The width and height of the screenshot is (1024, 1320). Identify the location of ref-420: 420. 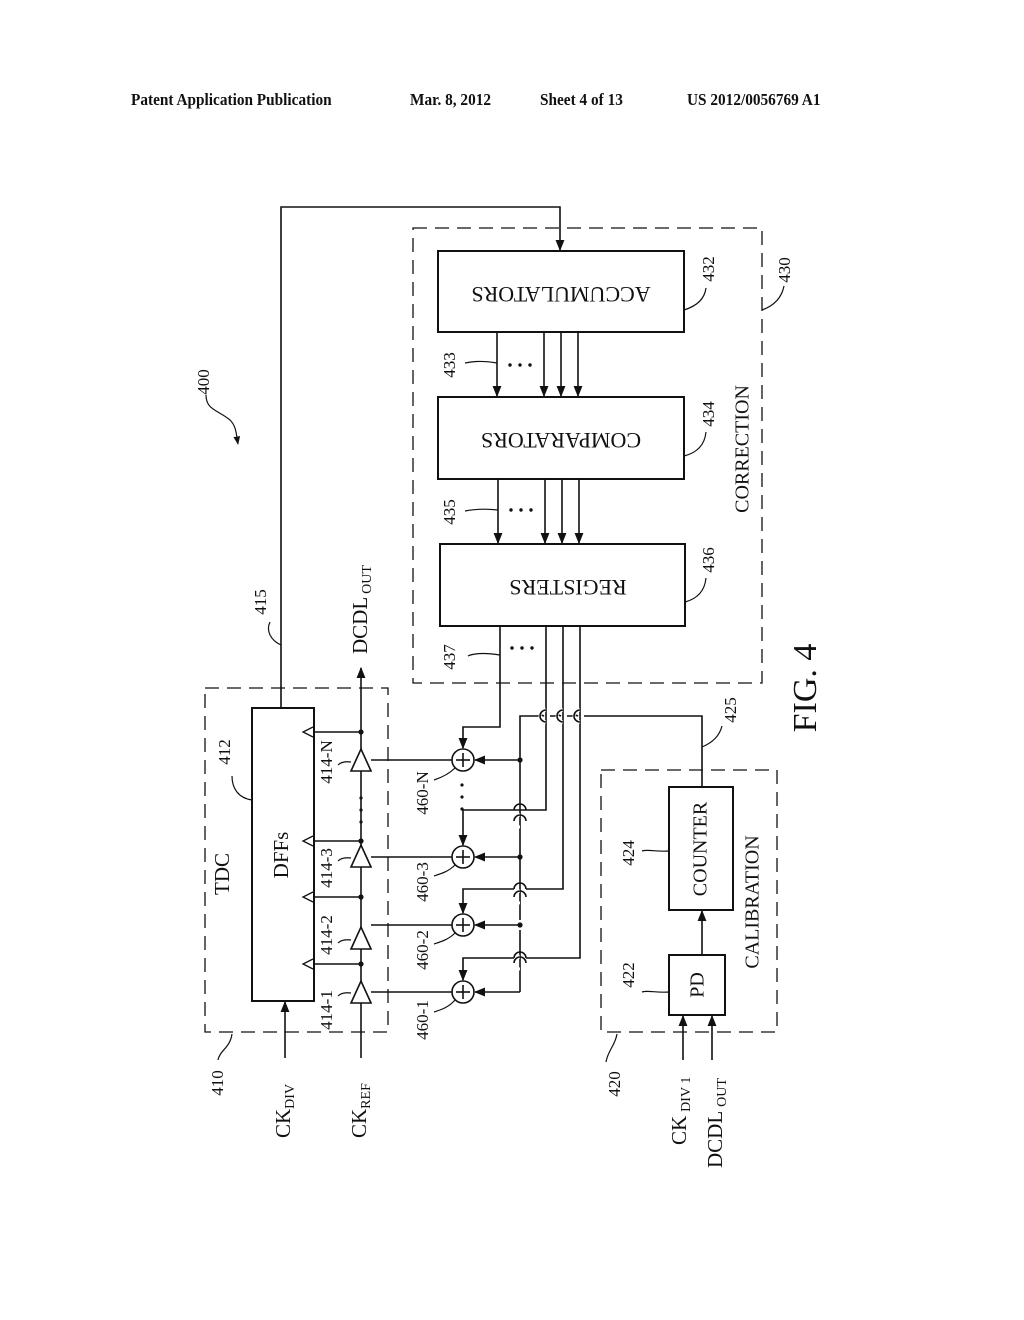
(614, 1084).